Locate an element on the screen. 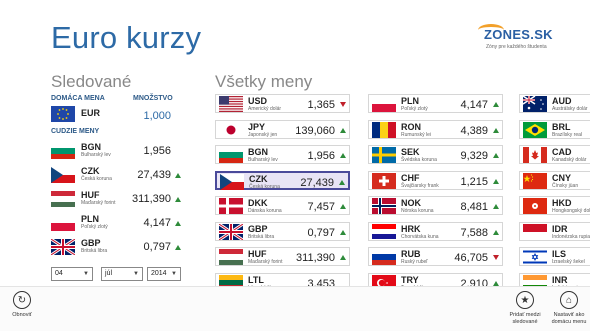  cn-flag-icon is located at coordinates (535, 180).